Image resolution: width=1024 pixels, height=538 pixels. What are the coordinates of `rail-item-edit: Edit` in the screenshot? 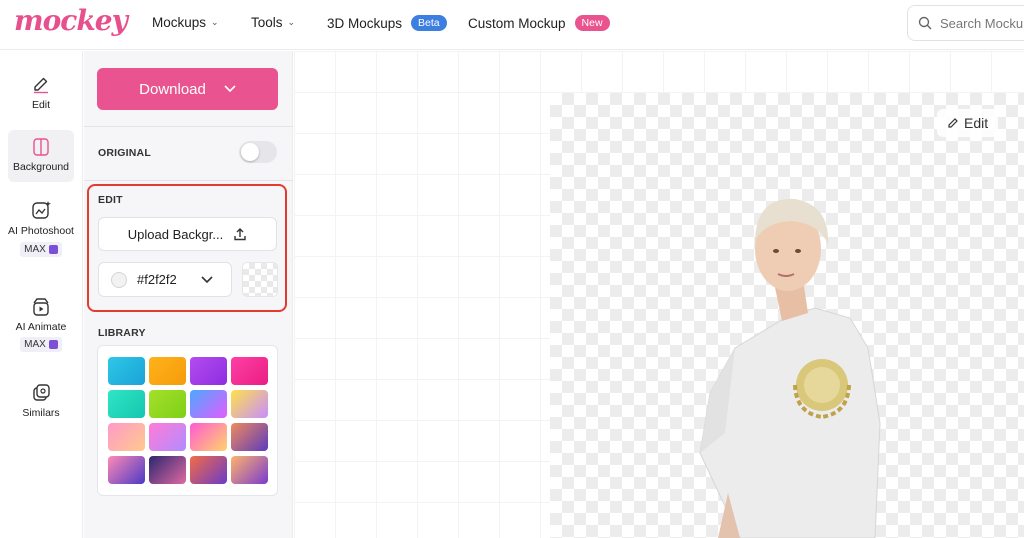 It's located at (41, 93).